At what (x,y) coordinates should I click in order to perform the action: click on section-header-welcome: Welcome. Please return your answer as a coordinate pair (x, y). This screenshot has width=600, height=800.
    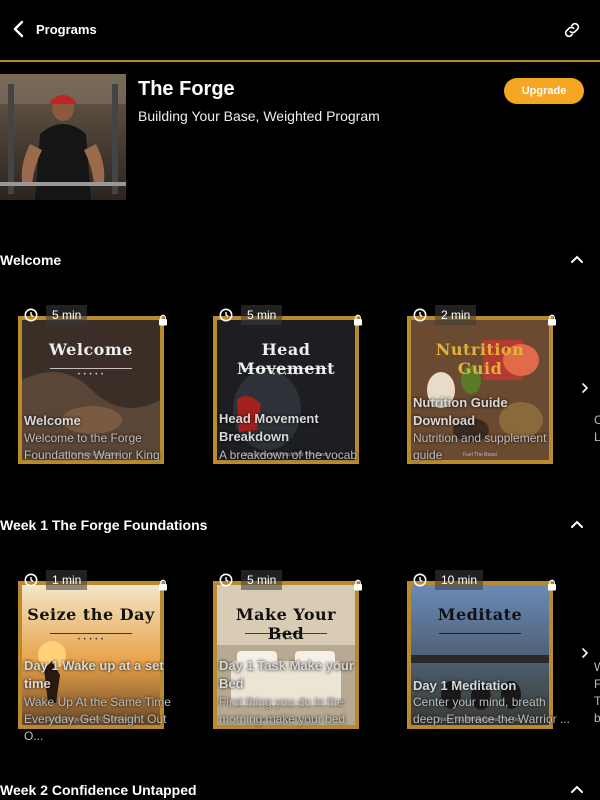
    Looking at the image, I should click on (300, 260).